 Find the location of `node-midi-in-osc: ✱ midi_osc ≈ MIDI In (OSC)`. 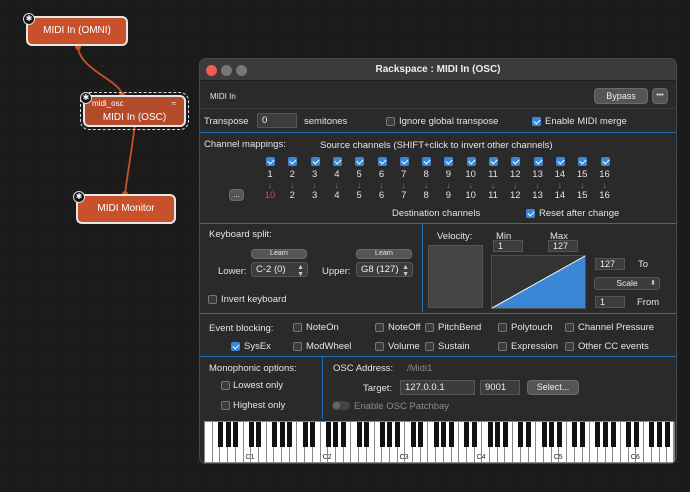

node-midi-in-osc: ✱ midi_osc ≈ MIDI In (OSC) is located at coordinates (134, 111).